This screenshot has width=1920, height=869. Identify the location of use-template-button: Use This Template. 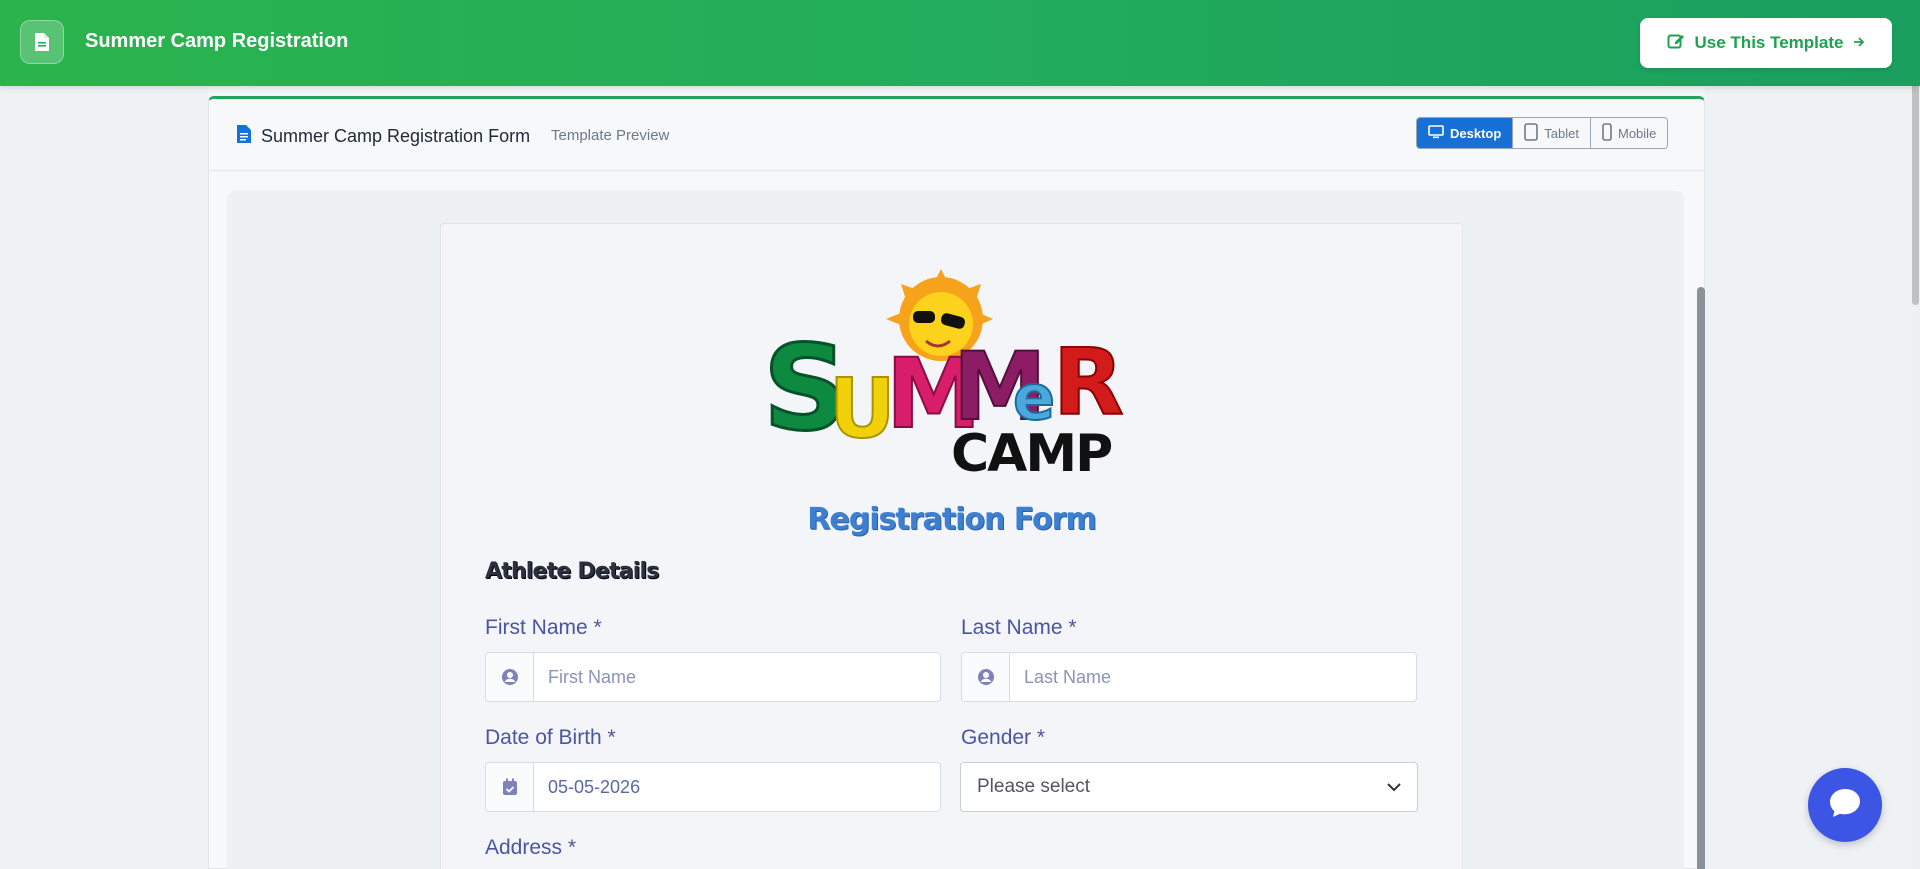
(1766, 43).